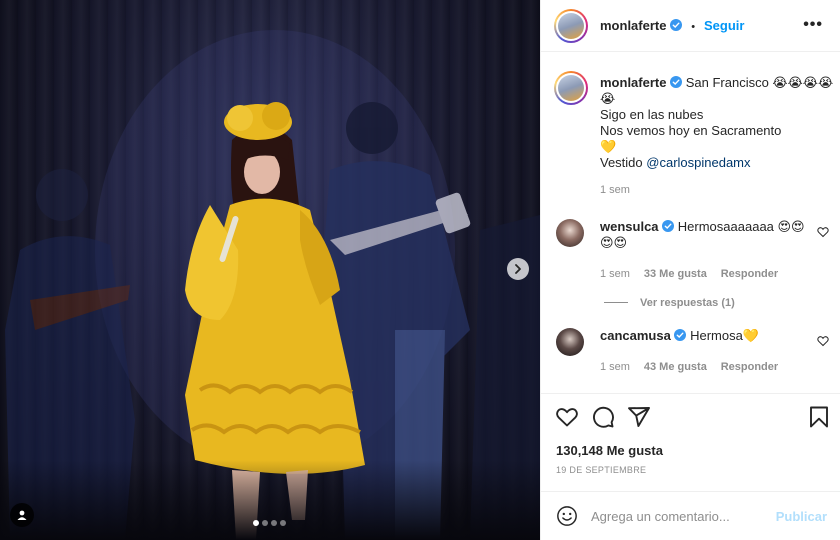 The image size is (840, 540). Describe the element at coordinates (567, 516) in the screenshot. I see `emoji-smiley-icon` at that location.